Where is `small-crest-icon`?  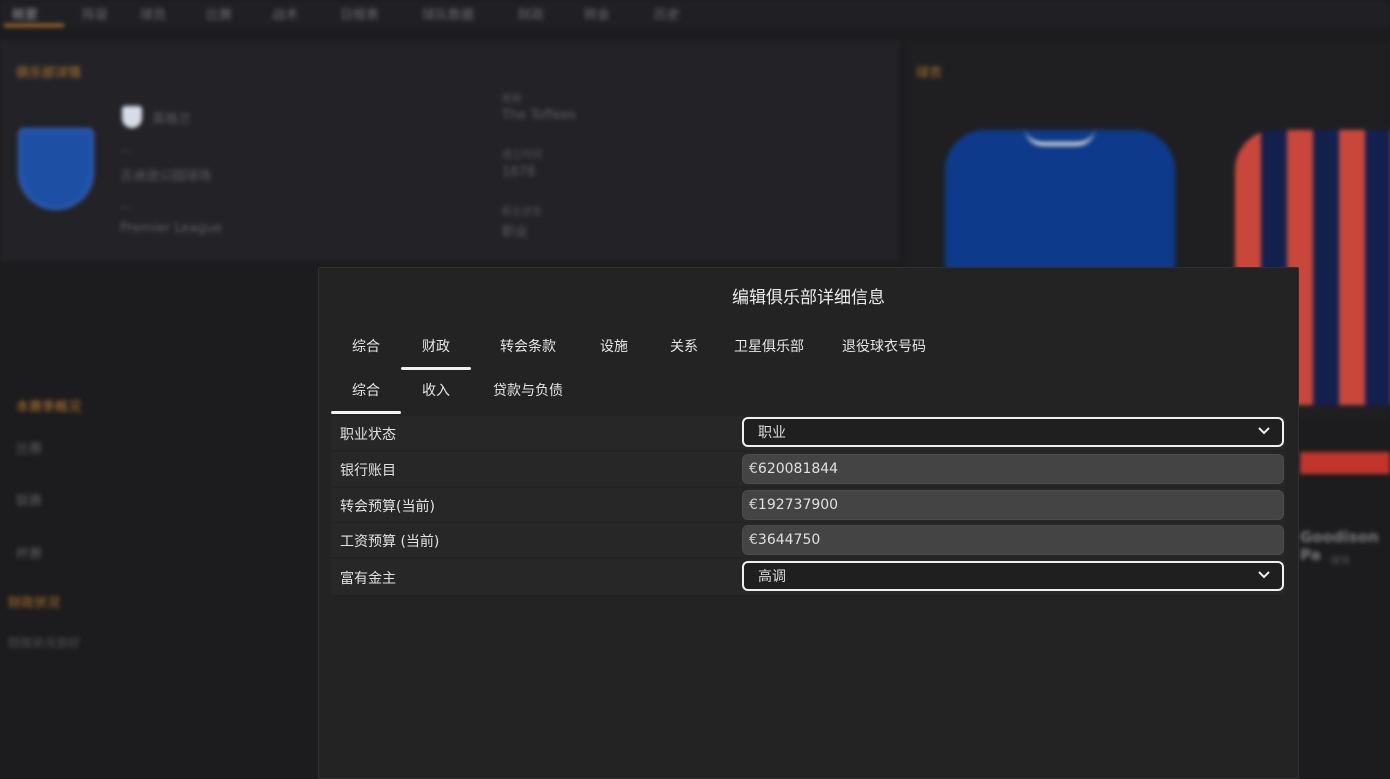
small-crest-icon is located at coordinates (132, 117).